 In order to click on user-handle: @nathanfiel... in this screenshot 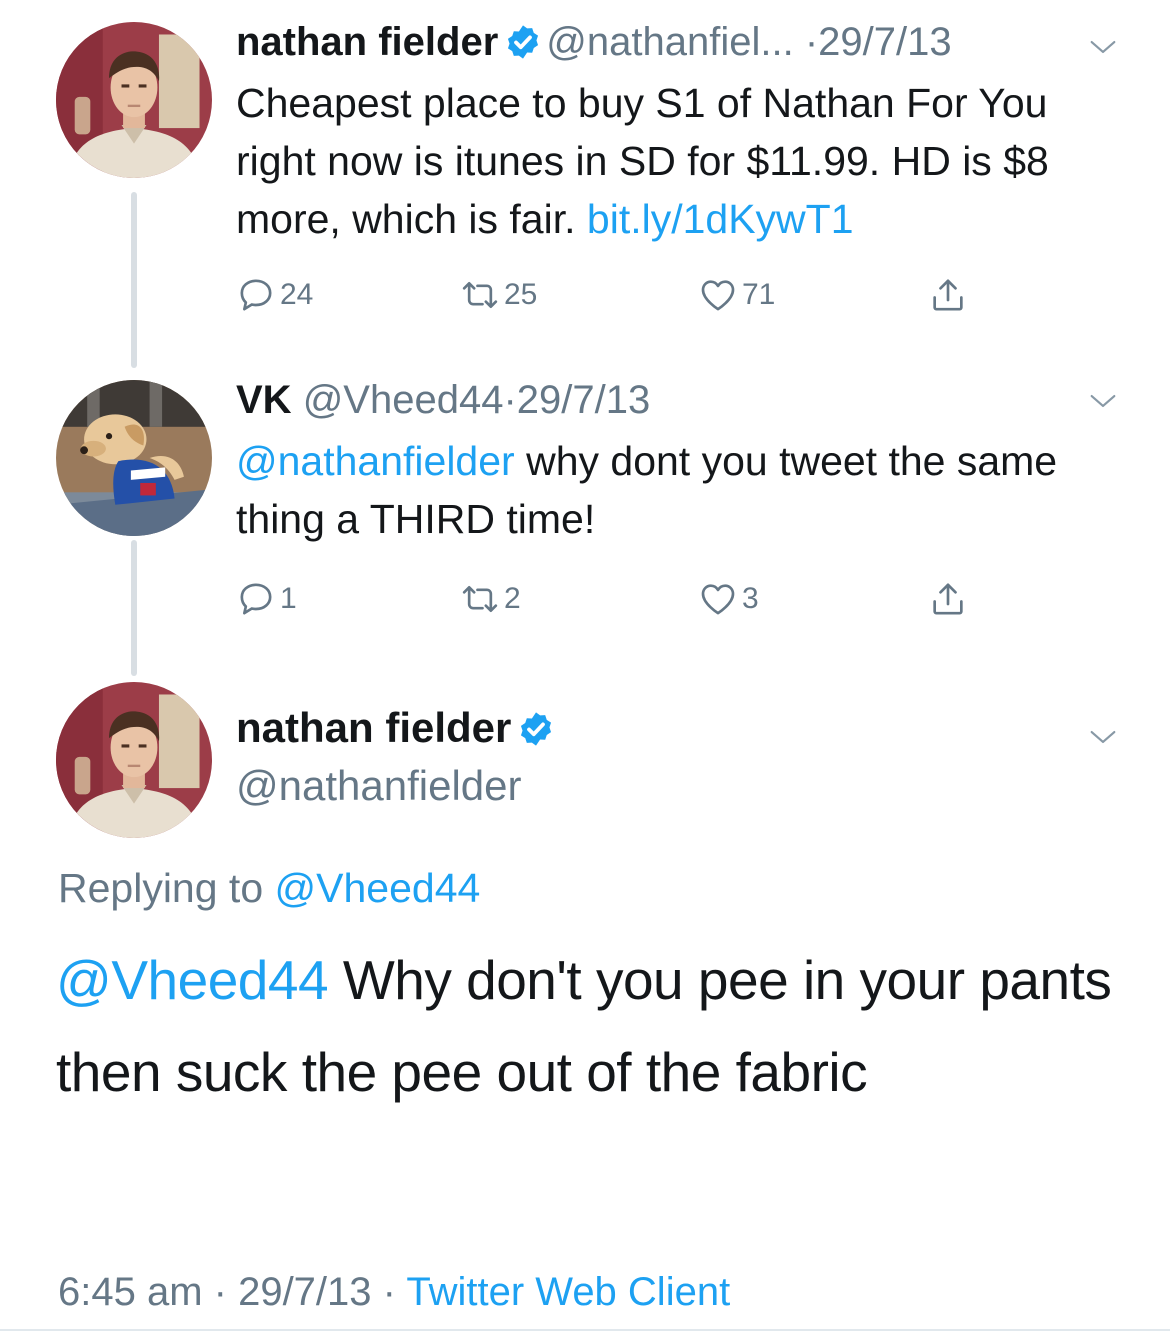, I will do `click(669, 42)`.